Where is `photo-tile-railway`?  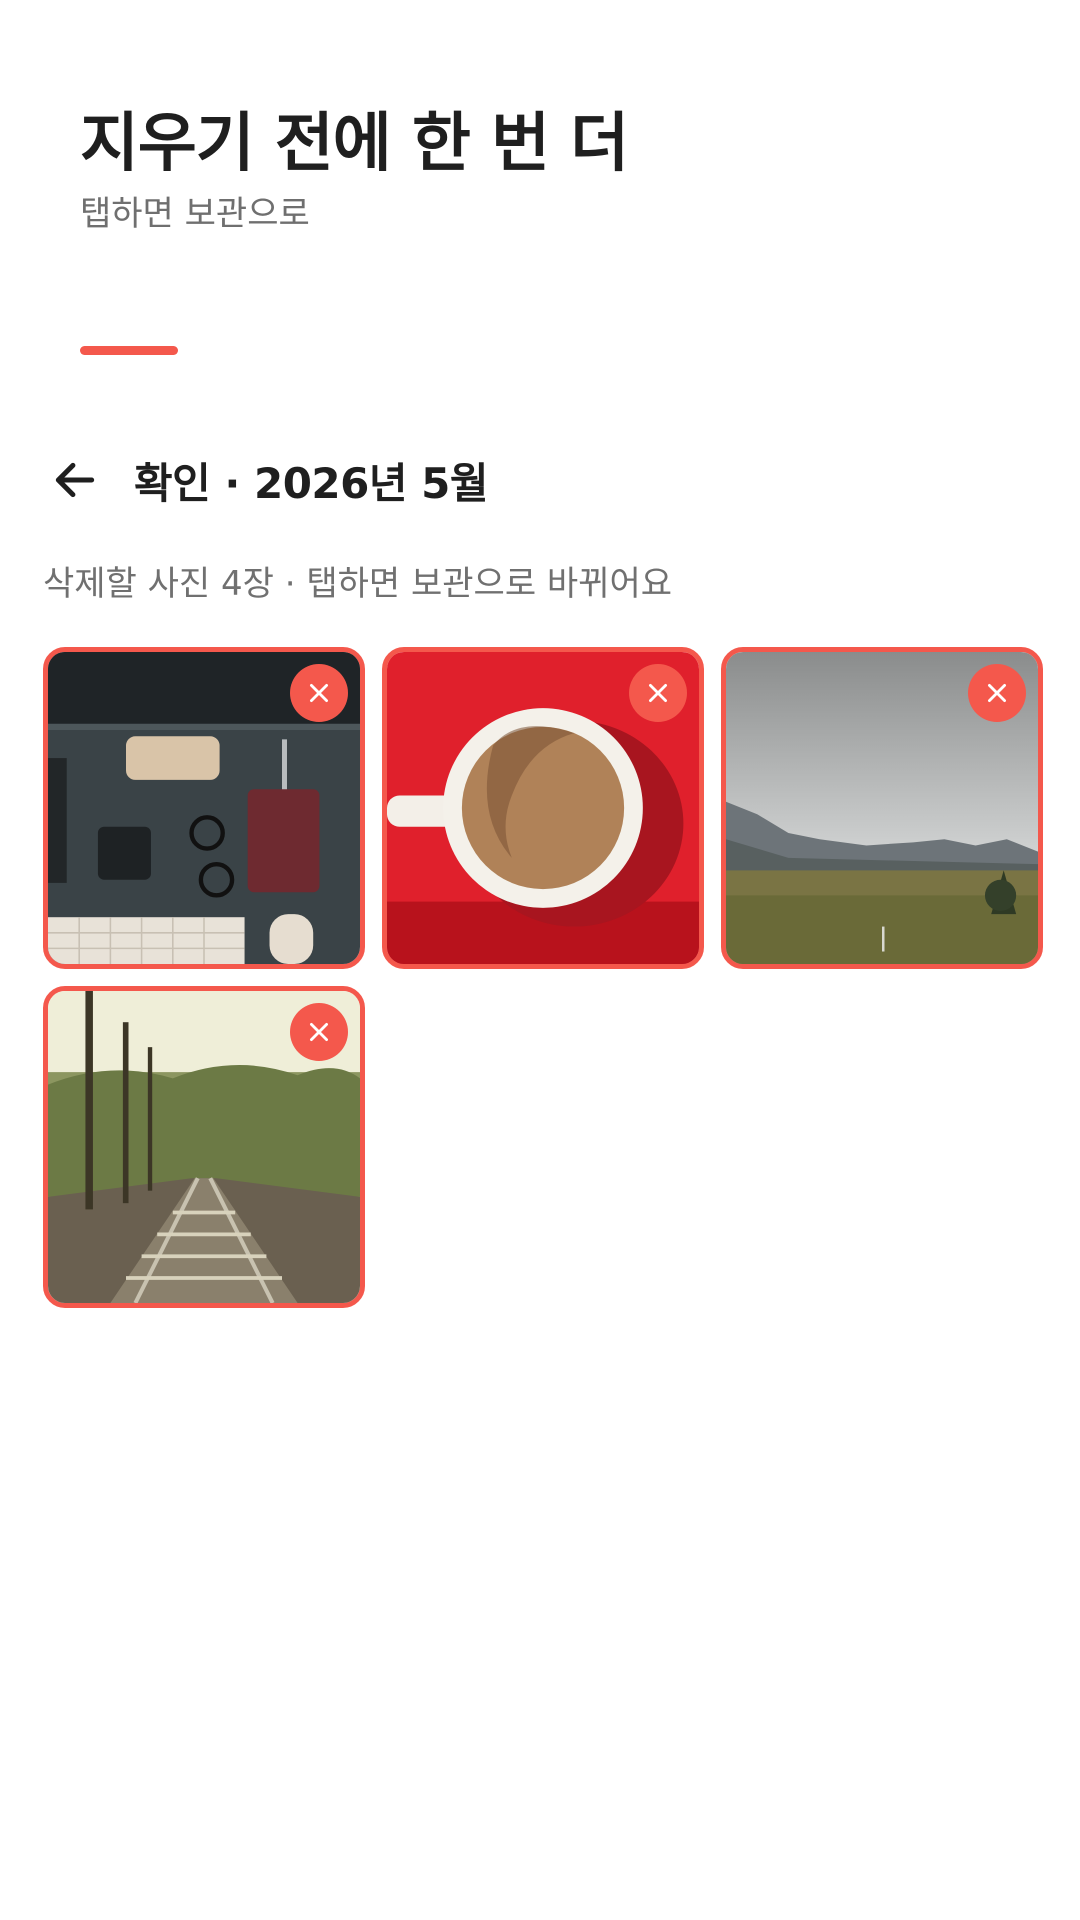
photo-tile-railway is located at coordinates (204, 1147).